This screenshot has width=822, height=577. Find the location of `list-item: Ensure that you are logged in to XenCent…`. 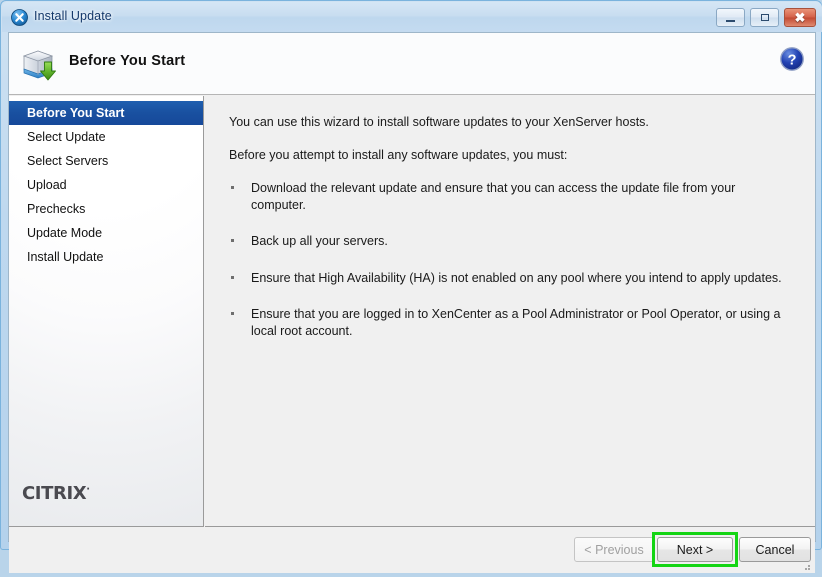

list-item: Ensure that you are logged in to XenCent… is located at coordinates (511, 323).